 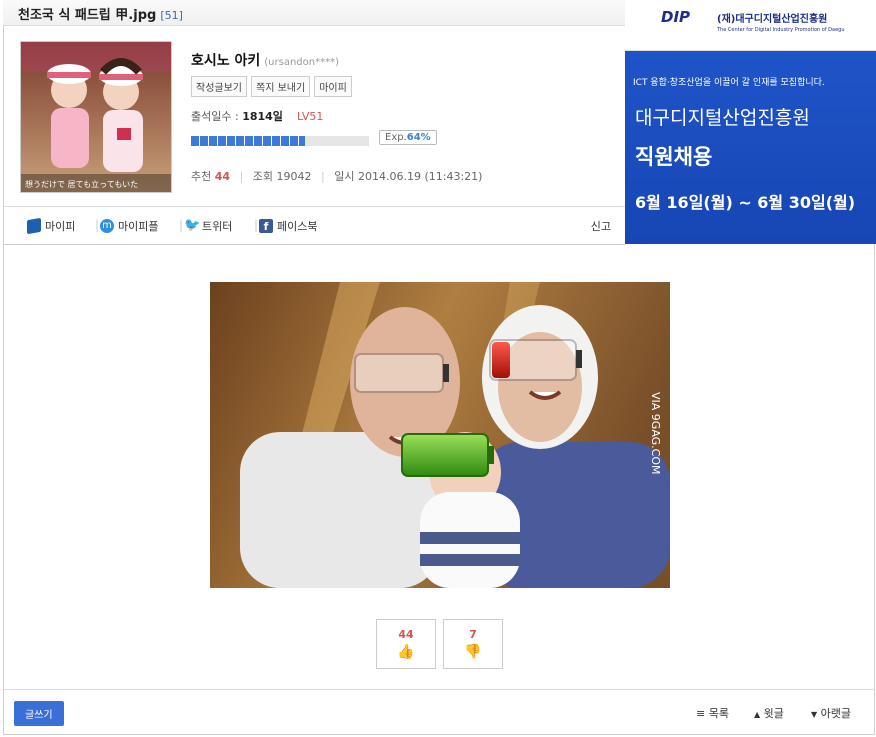 I want to click on share-facebook: f 페이스북, so click(x=288, y=226).